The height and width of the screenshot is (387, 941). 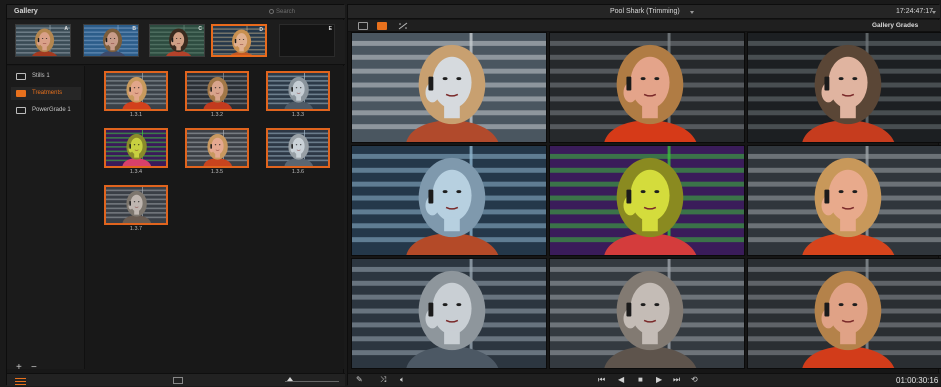 I want to click on remove-album-button: −, so click(x=34, y=367).